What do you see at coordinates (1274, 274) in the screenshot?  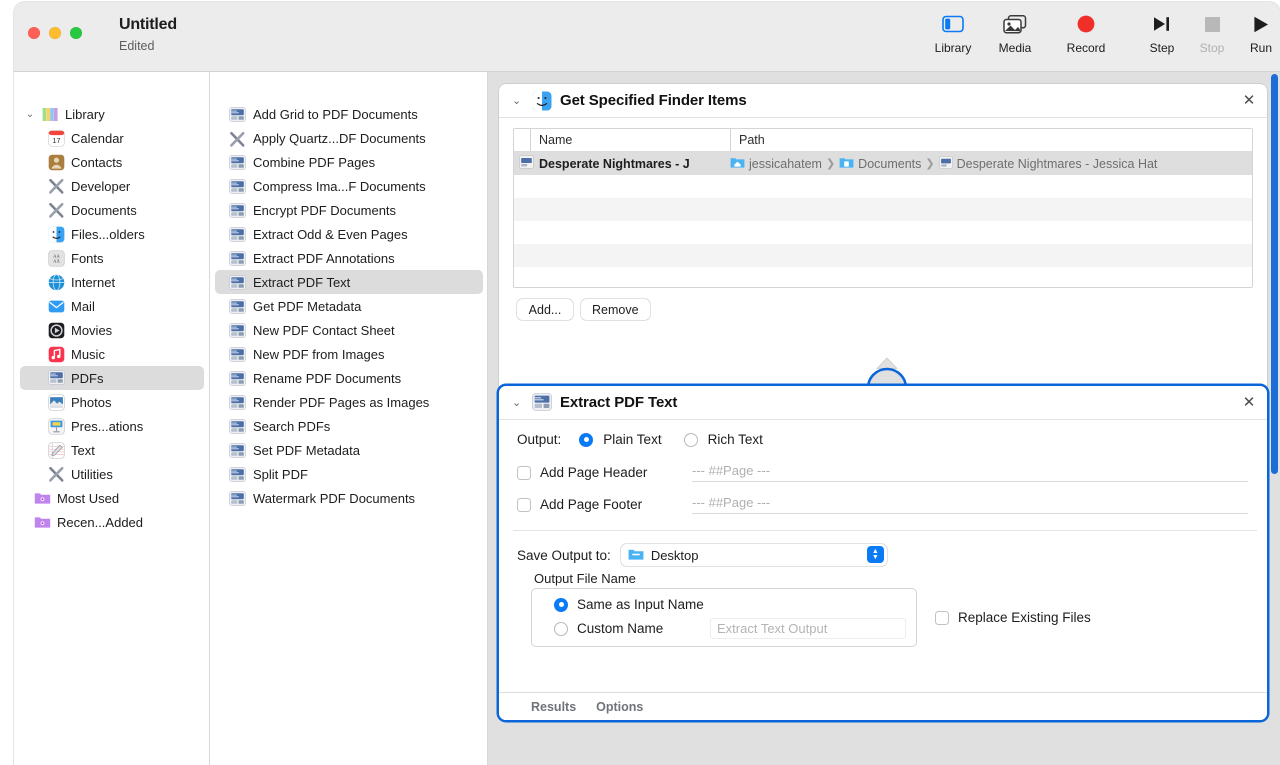 I see `workflow-scrollbar` at bounding box center [1274, 274].